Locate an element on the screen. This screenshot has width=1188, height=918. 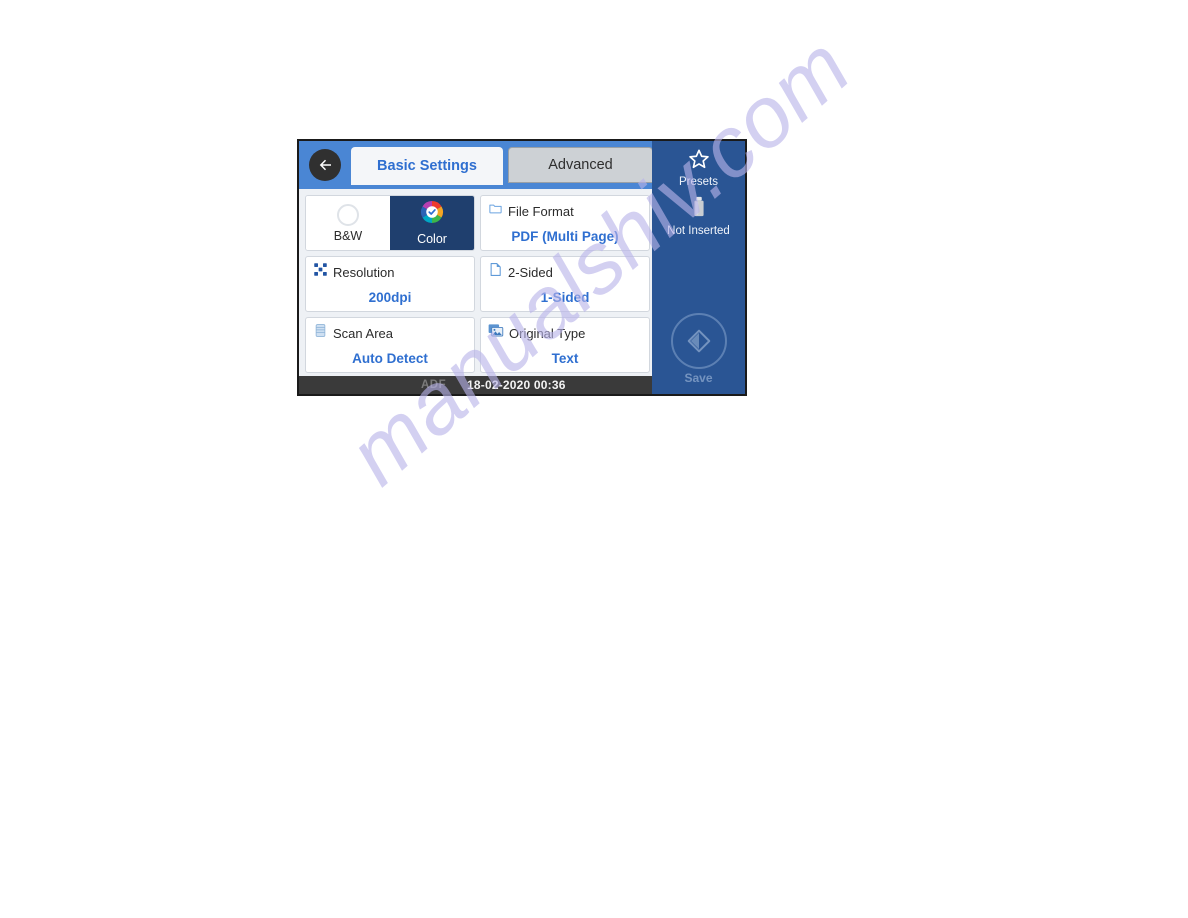
resolution-label: Resolution is located at coordinates (364, 272).